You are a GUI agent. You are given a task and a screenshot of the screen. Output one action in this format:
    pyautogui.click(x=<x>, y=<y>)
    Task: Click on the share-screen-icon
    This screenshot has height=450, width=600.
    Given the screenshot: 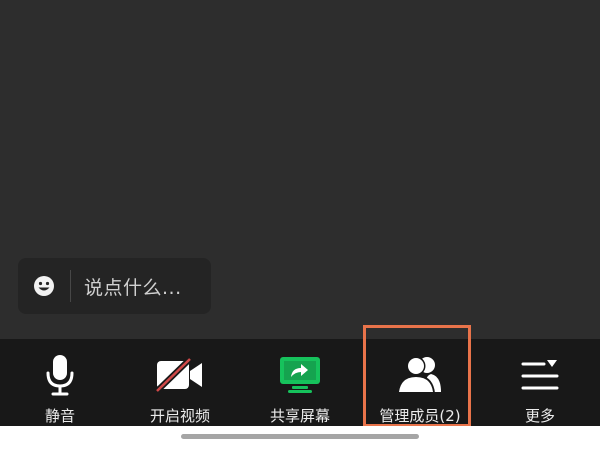 What is the action you would take?
    pyautogui.click(x=300, y=374)
    